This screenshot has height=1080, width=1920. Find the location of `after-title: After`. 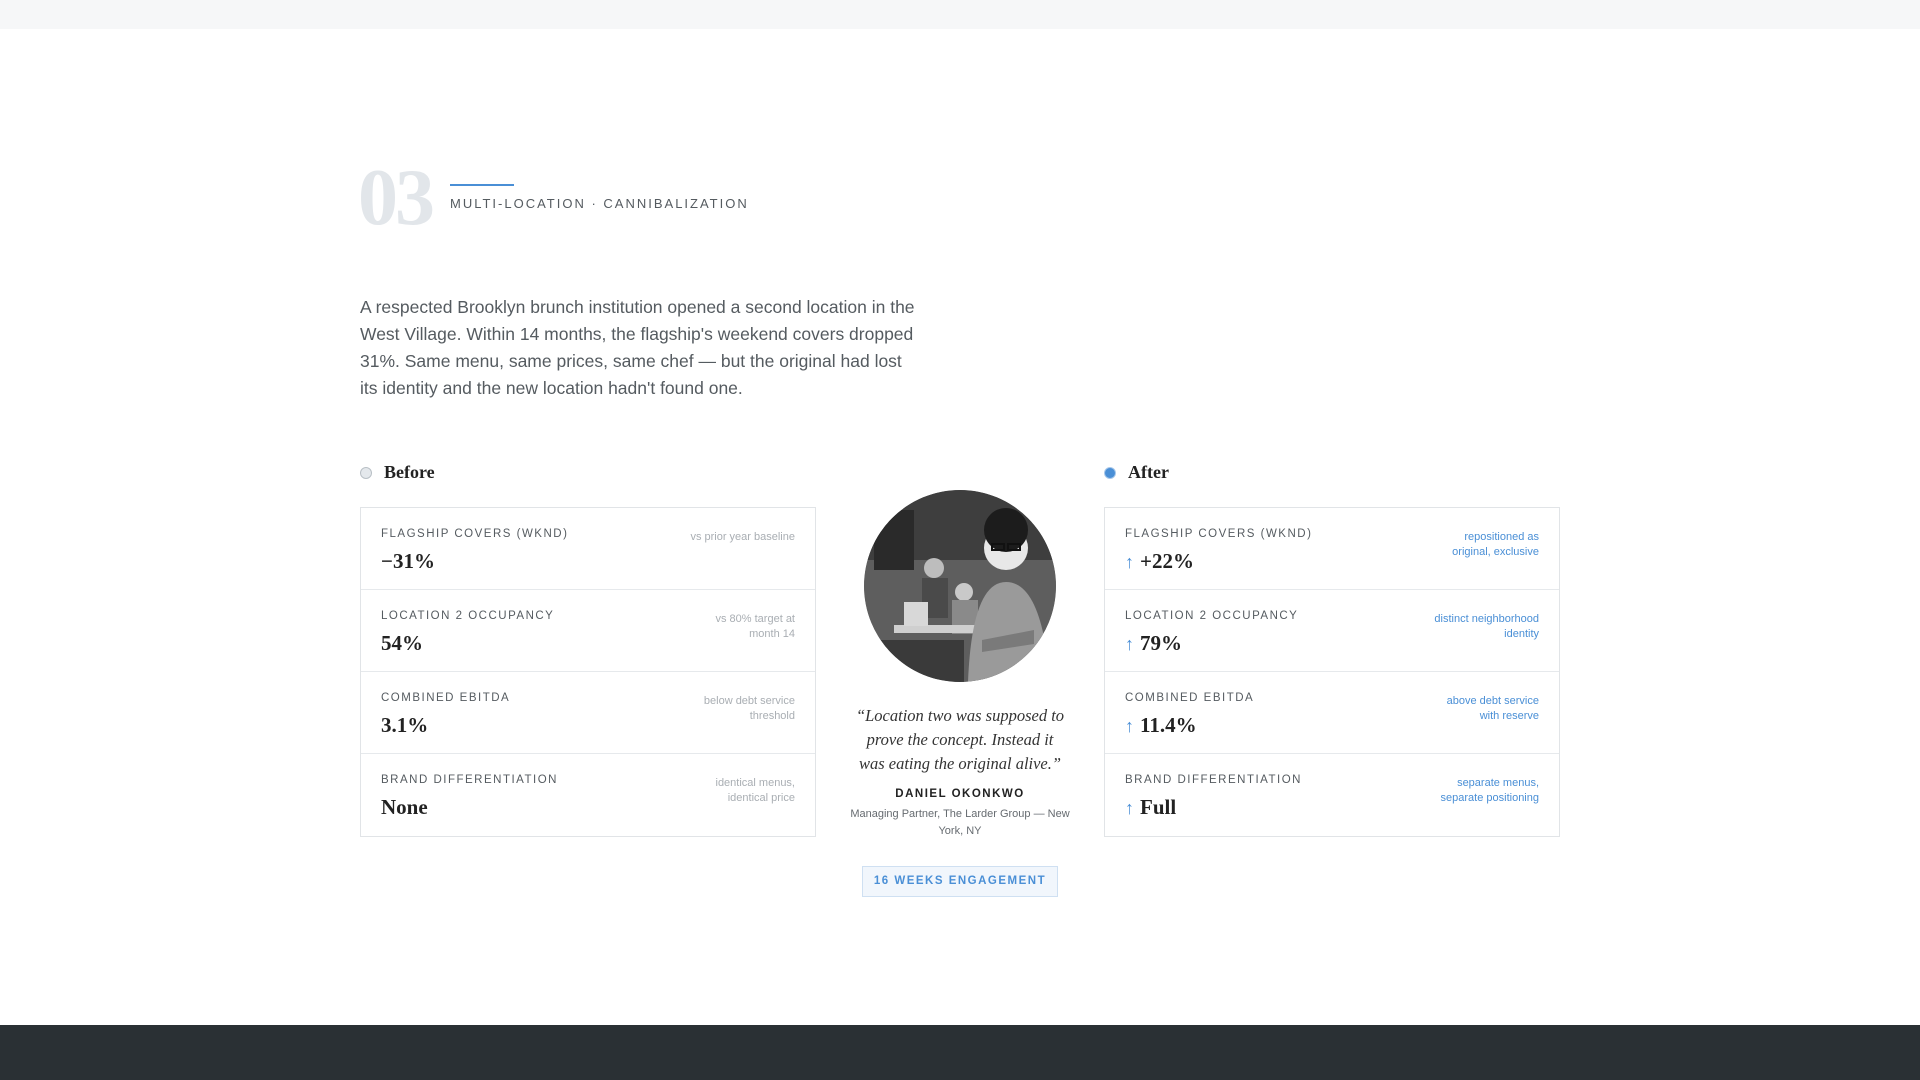

after-title: After is located at coordinates (1148, 472).